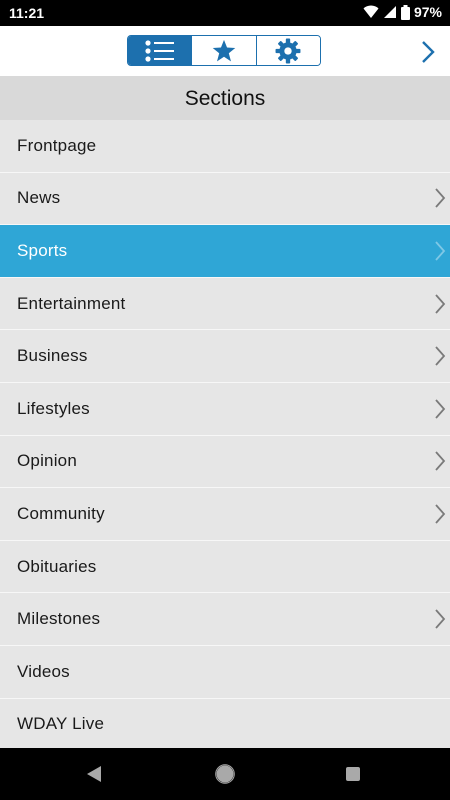 This screenshot has width=450, height=800. I want to click on section-item: Community, so click(225, 514).